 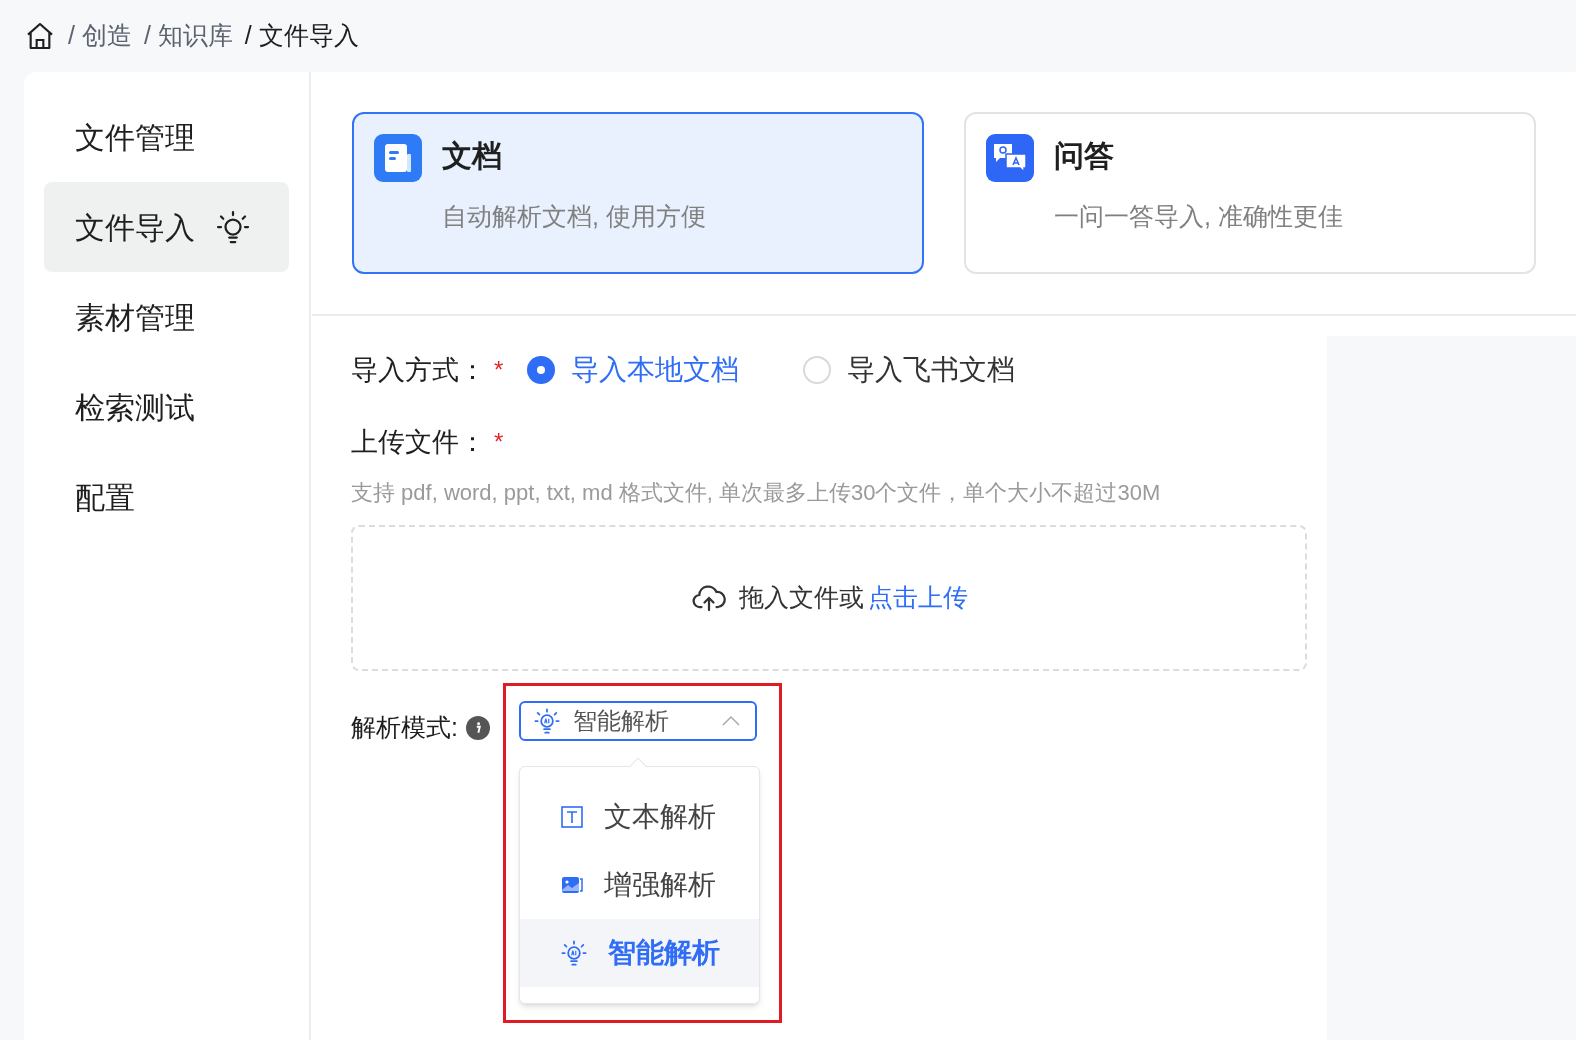 What do you see at coordinates (404, 727) in the screenshot?
I see `form-label: 解析模式:` at bounding box center [404, 727].